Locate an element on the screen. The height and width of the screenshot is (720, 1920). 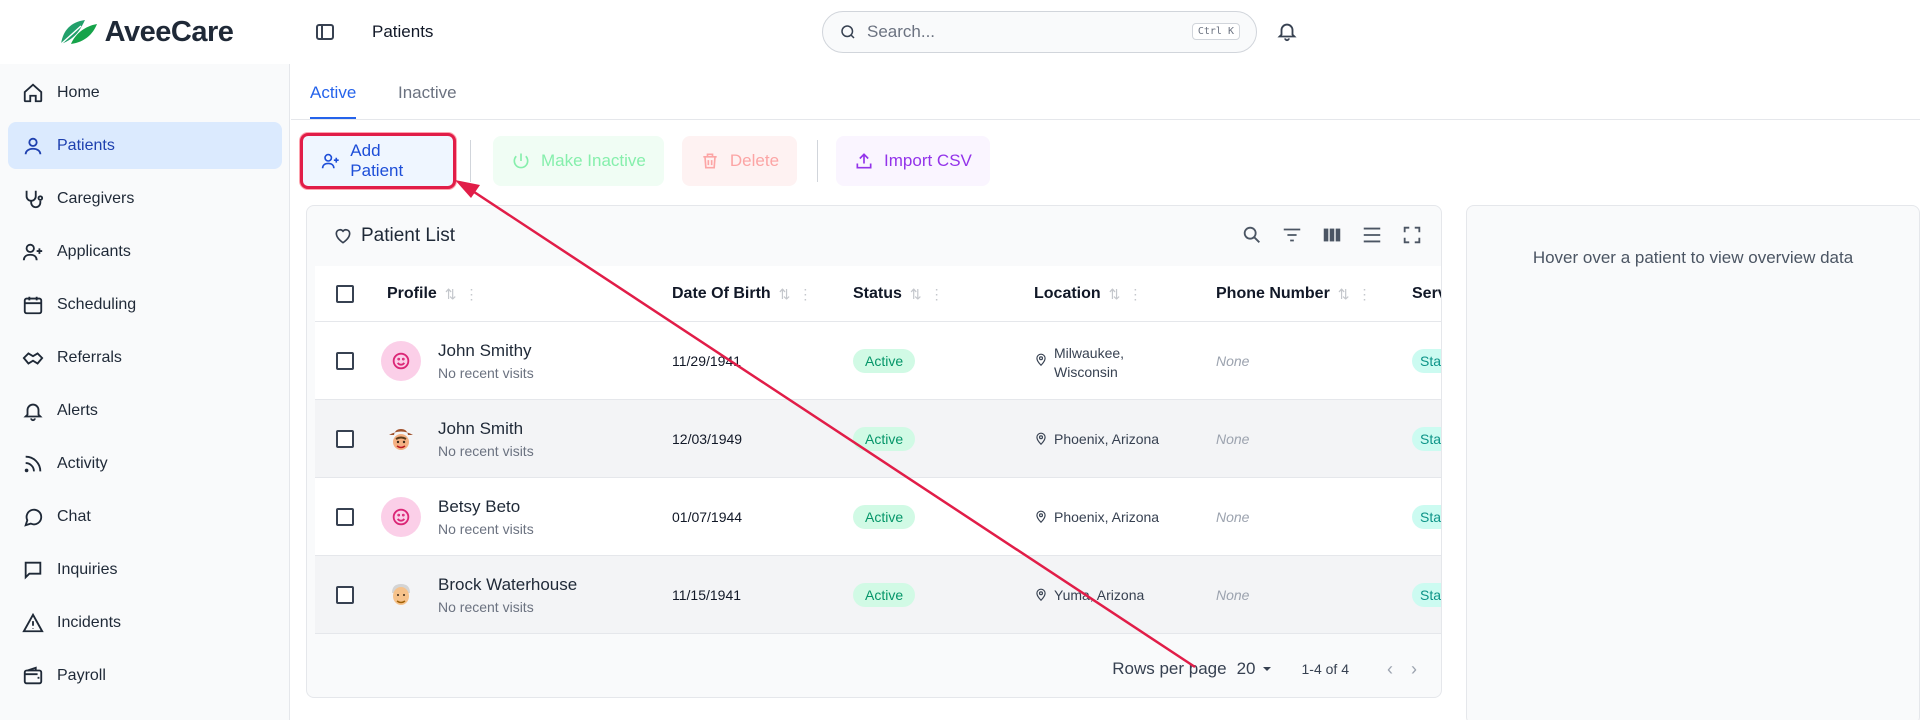
delete-label: Delete is located at coordinates (754, 160).